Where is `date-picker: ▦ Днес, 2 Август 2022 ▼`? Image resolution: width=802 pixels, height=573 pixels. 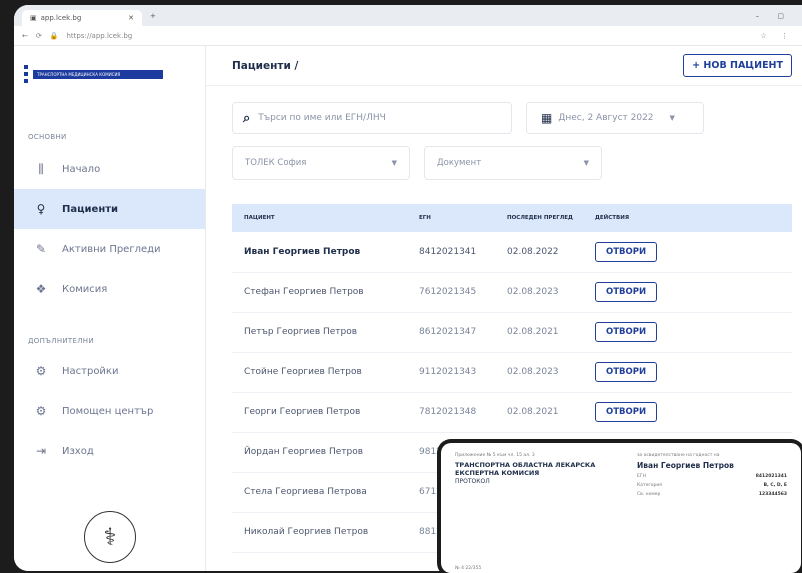
date-picker: ▦ Днес, 2 Август 2022 ▼ is located at coordinates (615, 118).